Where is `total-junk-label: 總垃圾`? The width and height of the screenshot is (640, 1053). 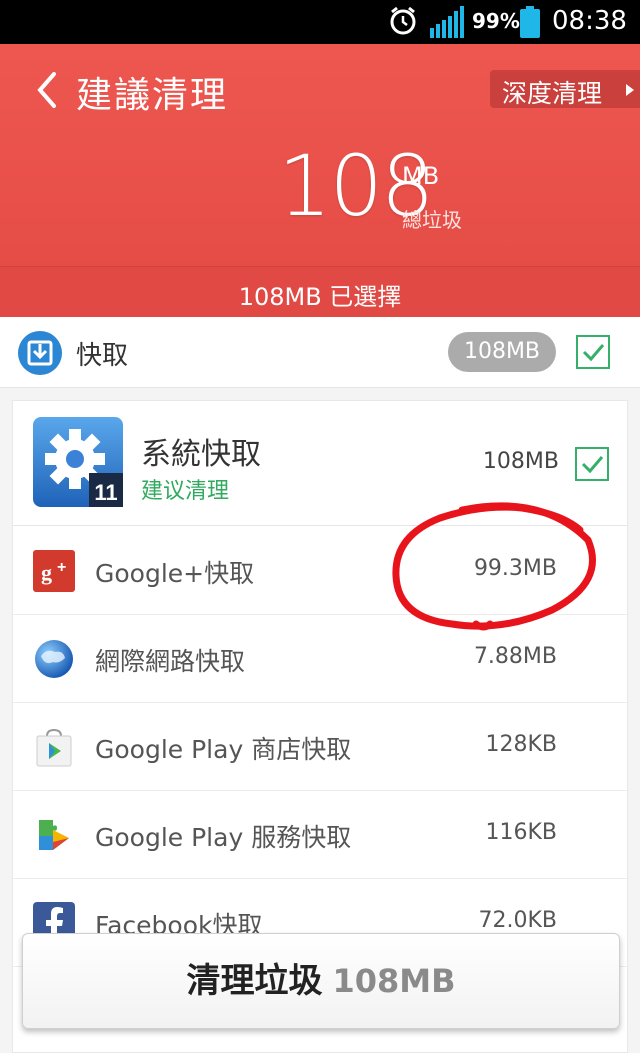 total-junk-label: 總垃圾 is located at coordinates (432, 220).